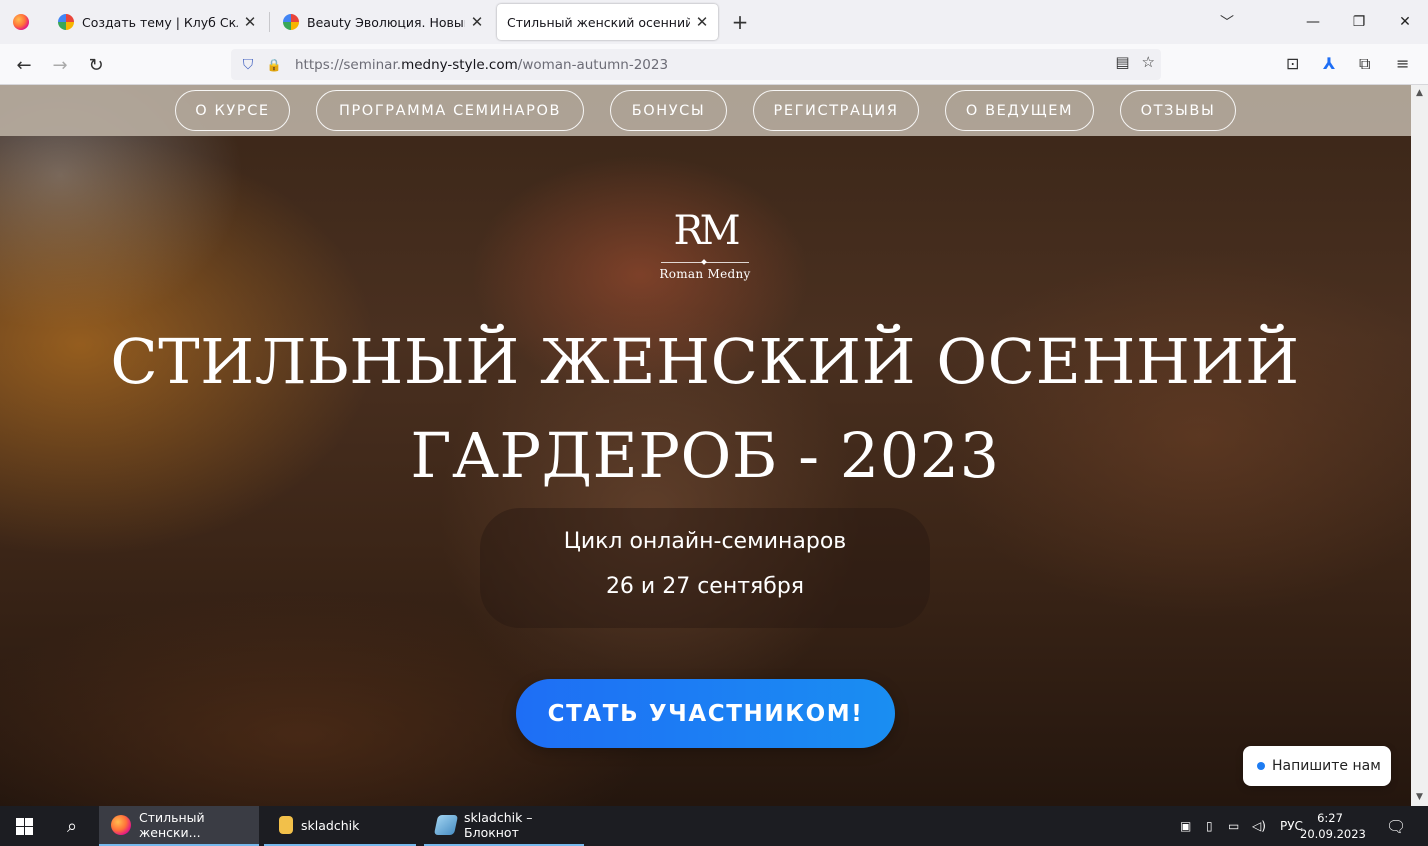 The image size is (1428, 846). What do you see at coordinates (446, 825) in the screenshot?
I see `notepad-icon` at bounding box center [446, 825].